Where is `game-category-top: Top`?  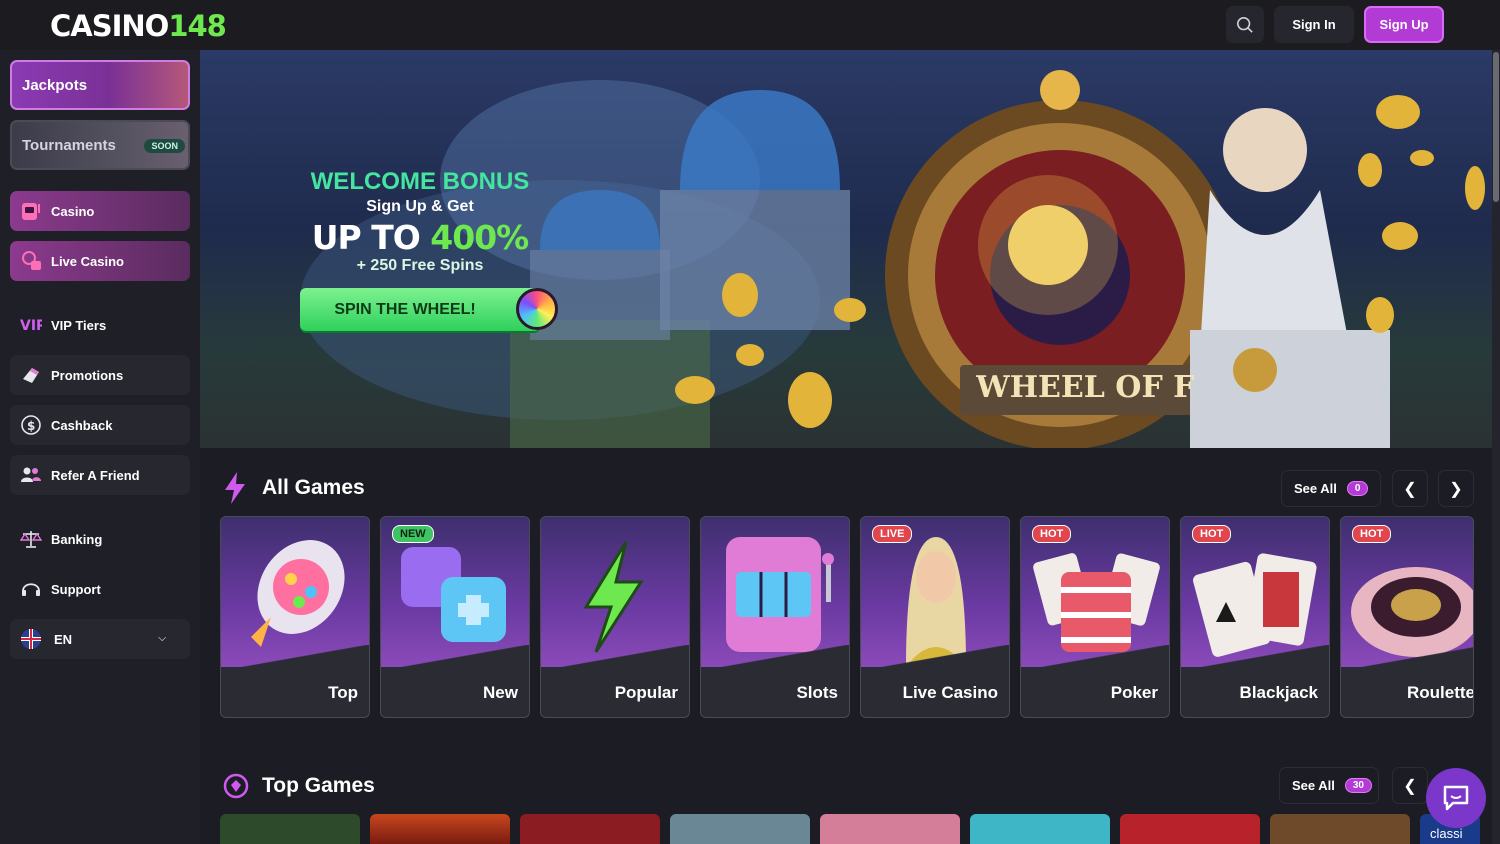 game-category-top: Top is located at coordinates (295, 617).